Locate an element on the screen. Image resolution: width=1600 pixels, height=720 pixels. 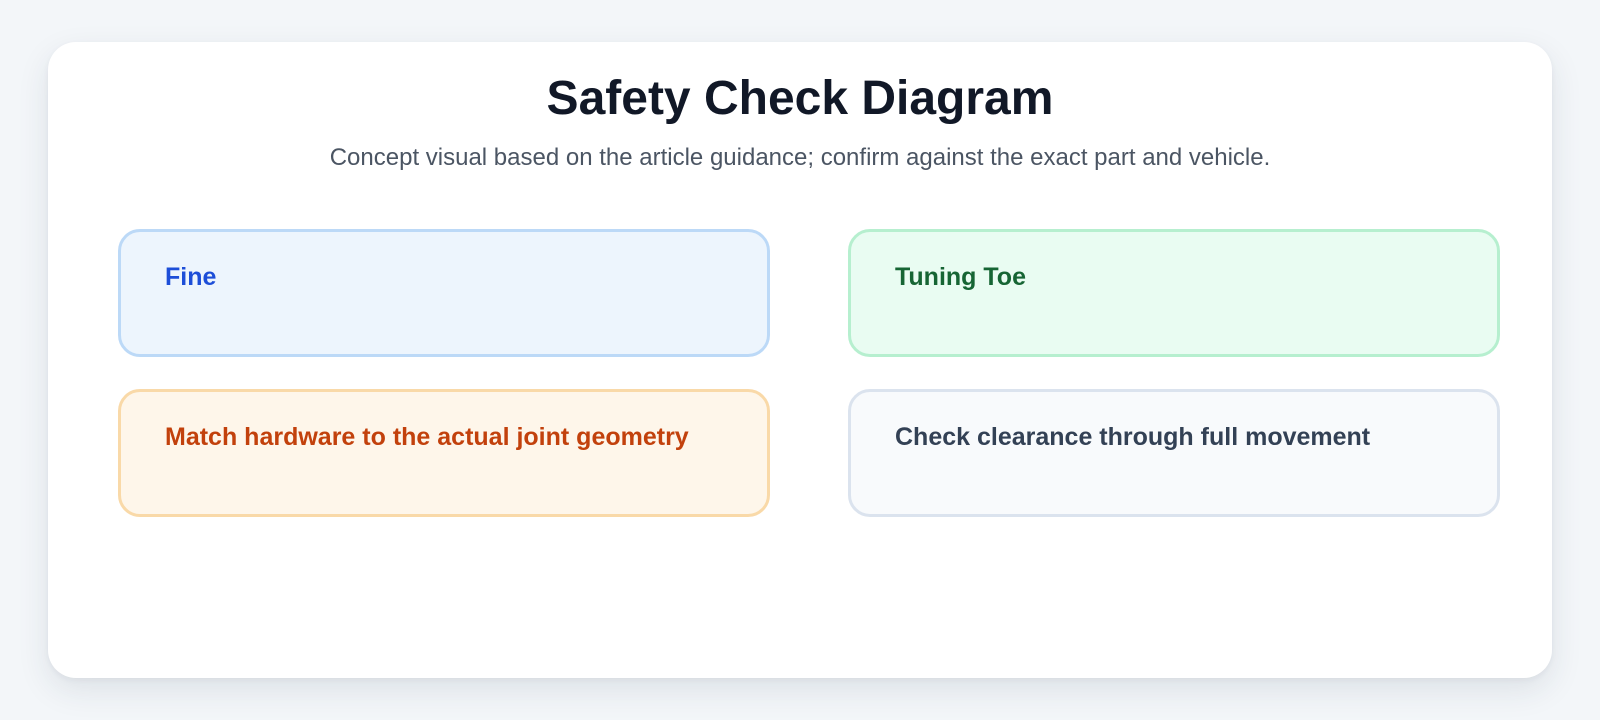
diagram-title: Safety Check Diagram is located at coordinates (800, 98).